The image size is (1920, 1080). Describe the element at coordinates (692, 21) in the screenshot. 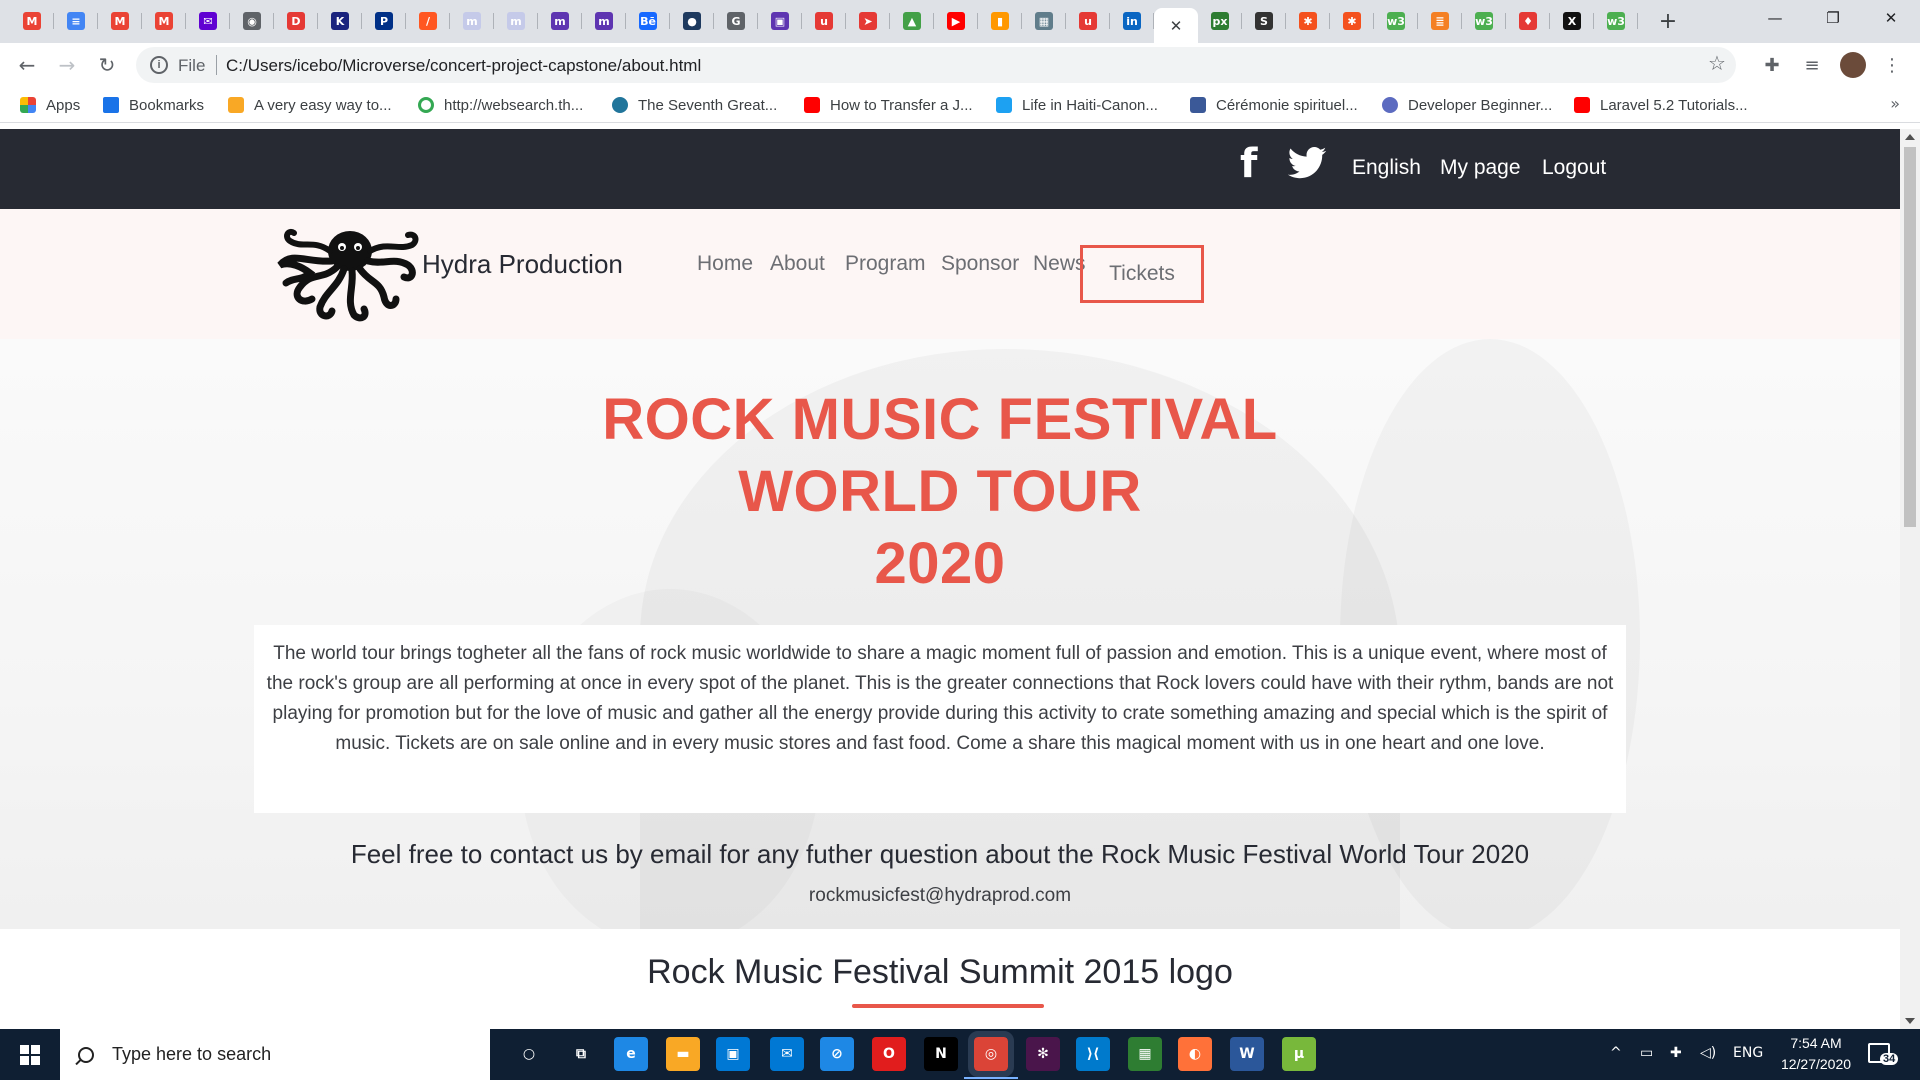

I see `browser-tab: ●` at that location.